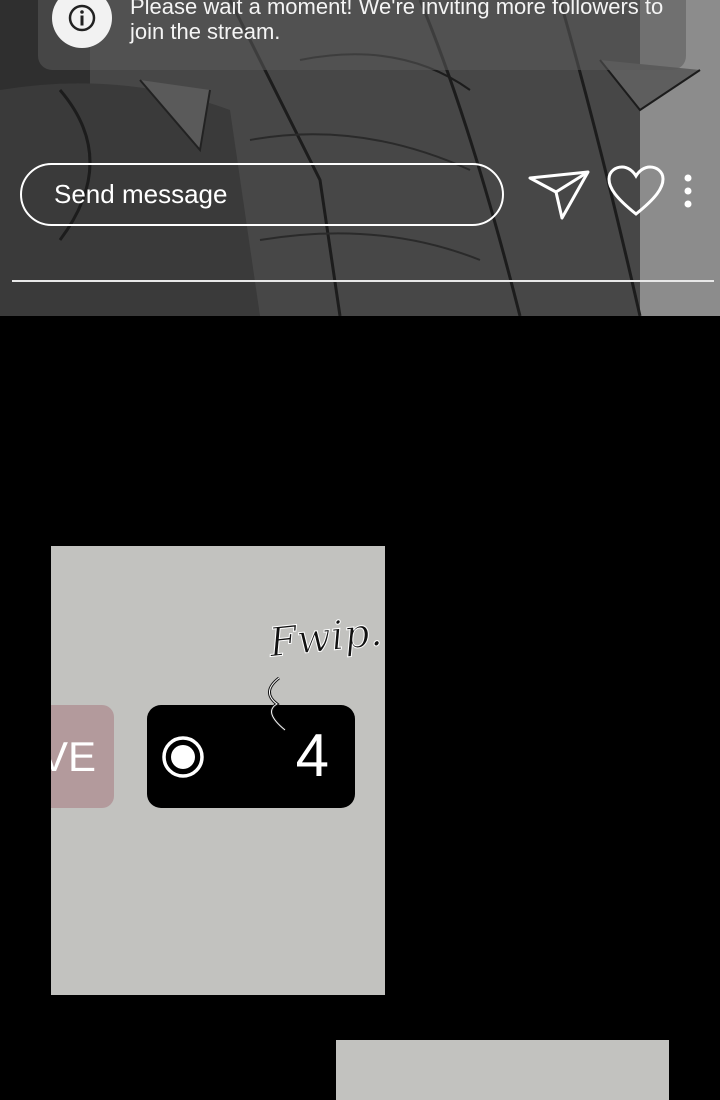 The image size is (720, 1100). Describe the element at coordinates (636, 191) in the screenshot. I see `heart-icon` at that location.